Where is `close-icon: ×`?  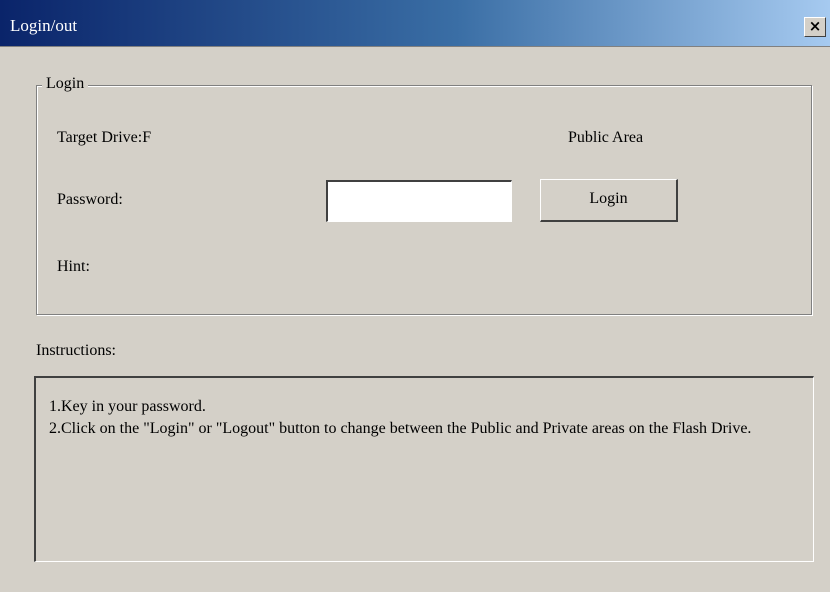 close-icon: × is located at coordinates (815, 26).